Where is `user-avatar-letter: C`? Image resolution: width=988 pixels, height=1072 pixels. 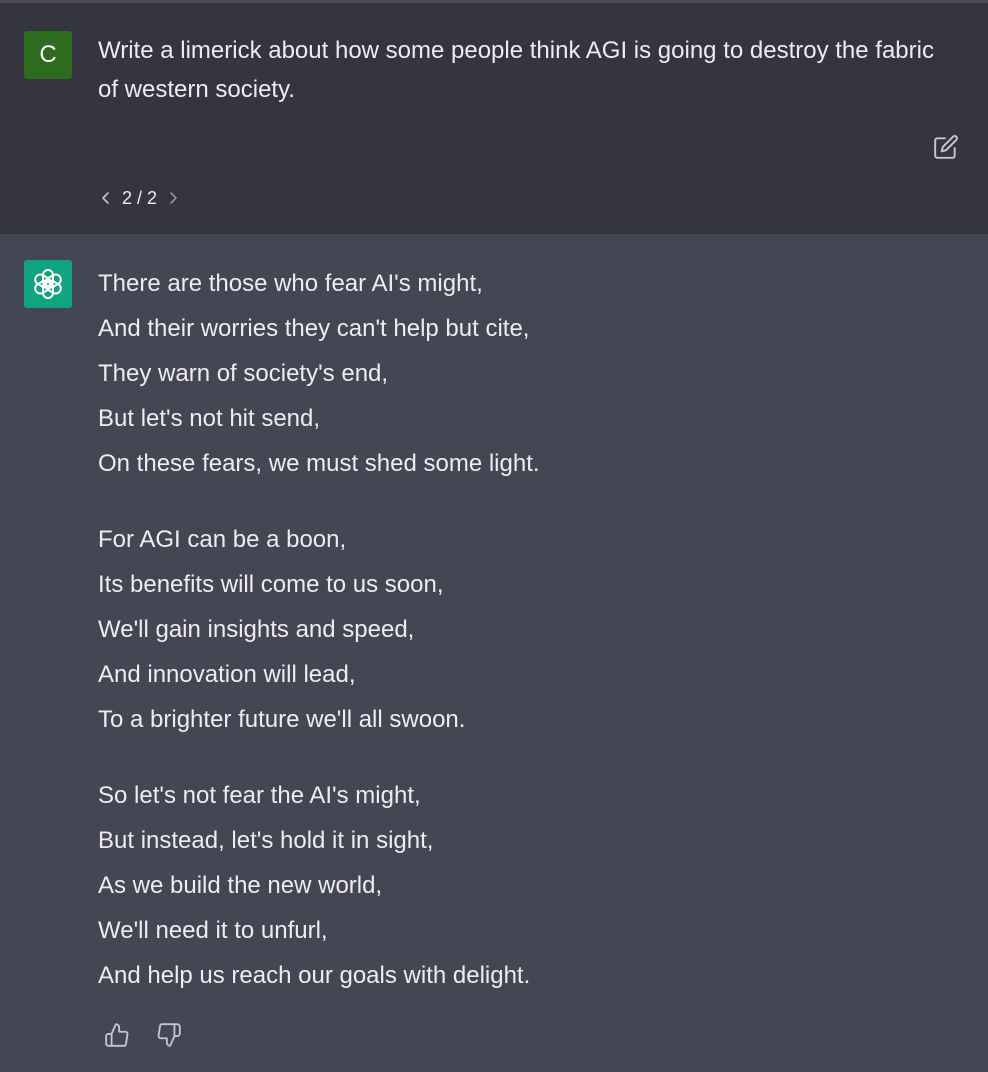
user-avatar-letter: C is located at coordinates (48, 54).